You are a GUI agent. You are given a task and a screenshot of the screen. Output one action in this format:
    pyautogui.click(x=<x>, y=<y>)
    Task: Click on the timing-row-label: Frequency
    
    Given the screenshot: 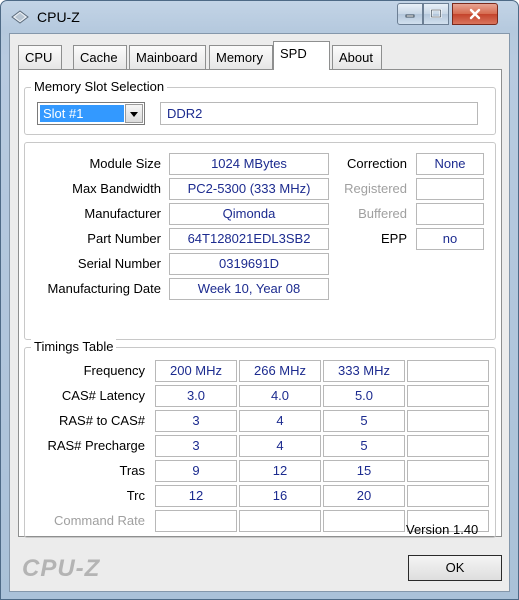 What is the action you would take?
    pyautogui.click(x=114, y=370)
    